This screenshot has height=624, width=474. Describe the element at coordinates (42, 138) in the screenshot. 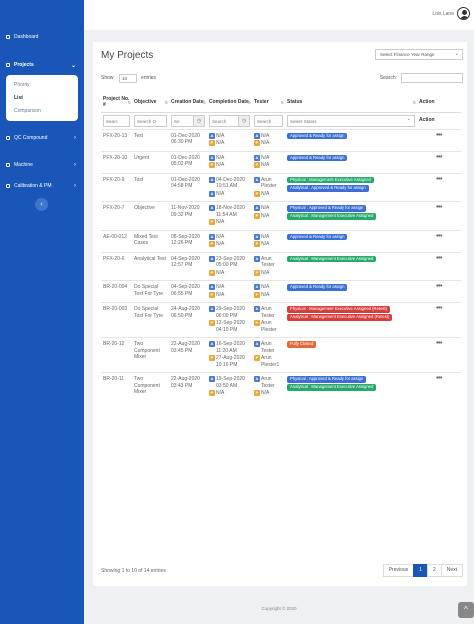

I see `sidebar-item-qc-compound: QC Compound ›` at that location.